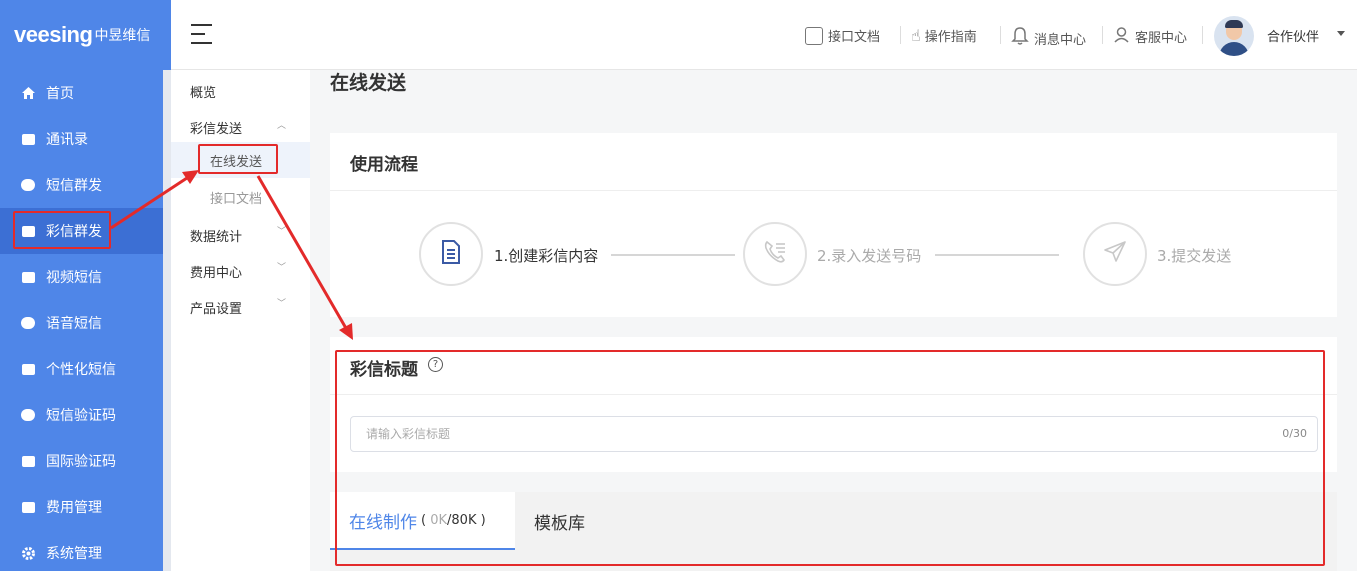 Image resolution: width=1357 pixels, height=571 pixels. I want to click on annotation-arrows, so click(231, 255).